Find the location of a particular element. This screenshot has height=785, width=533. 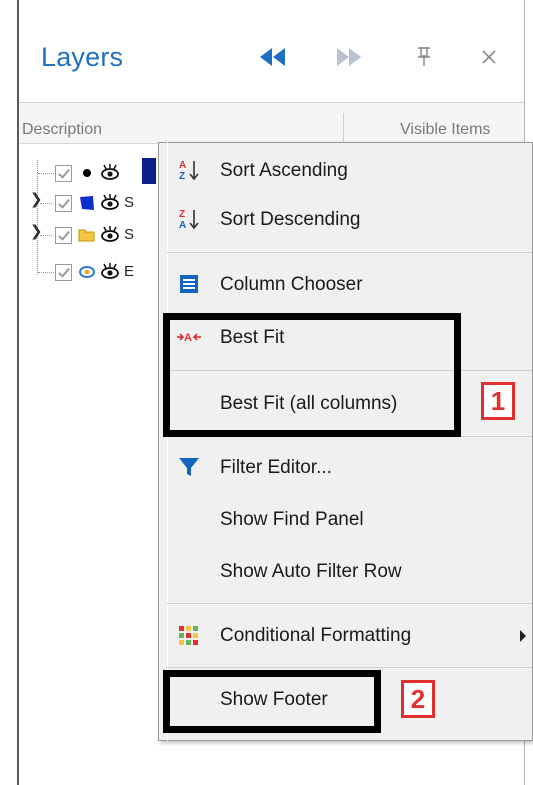

menu-item-label: Sort Descending is located at coordinates (290, 219).